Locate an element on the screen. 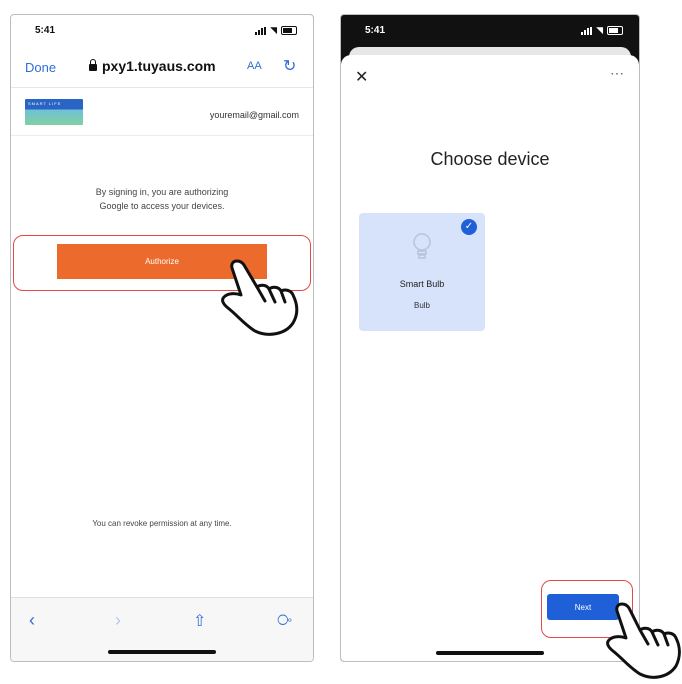 This screenshot has width=682, height=684. smart-life-logo: SMART LIFE is located at coordinates (54, 112).